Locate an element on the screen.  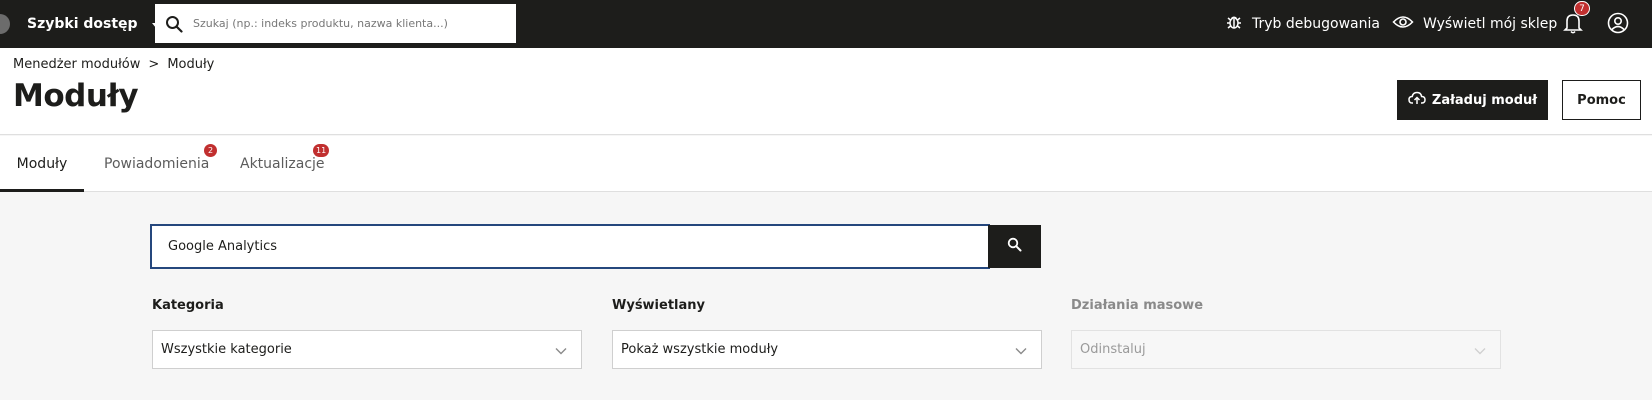
tab-notifications-label: Powiadomienia is located at coordinates (157, 164).